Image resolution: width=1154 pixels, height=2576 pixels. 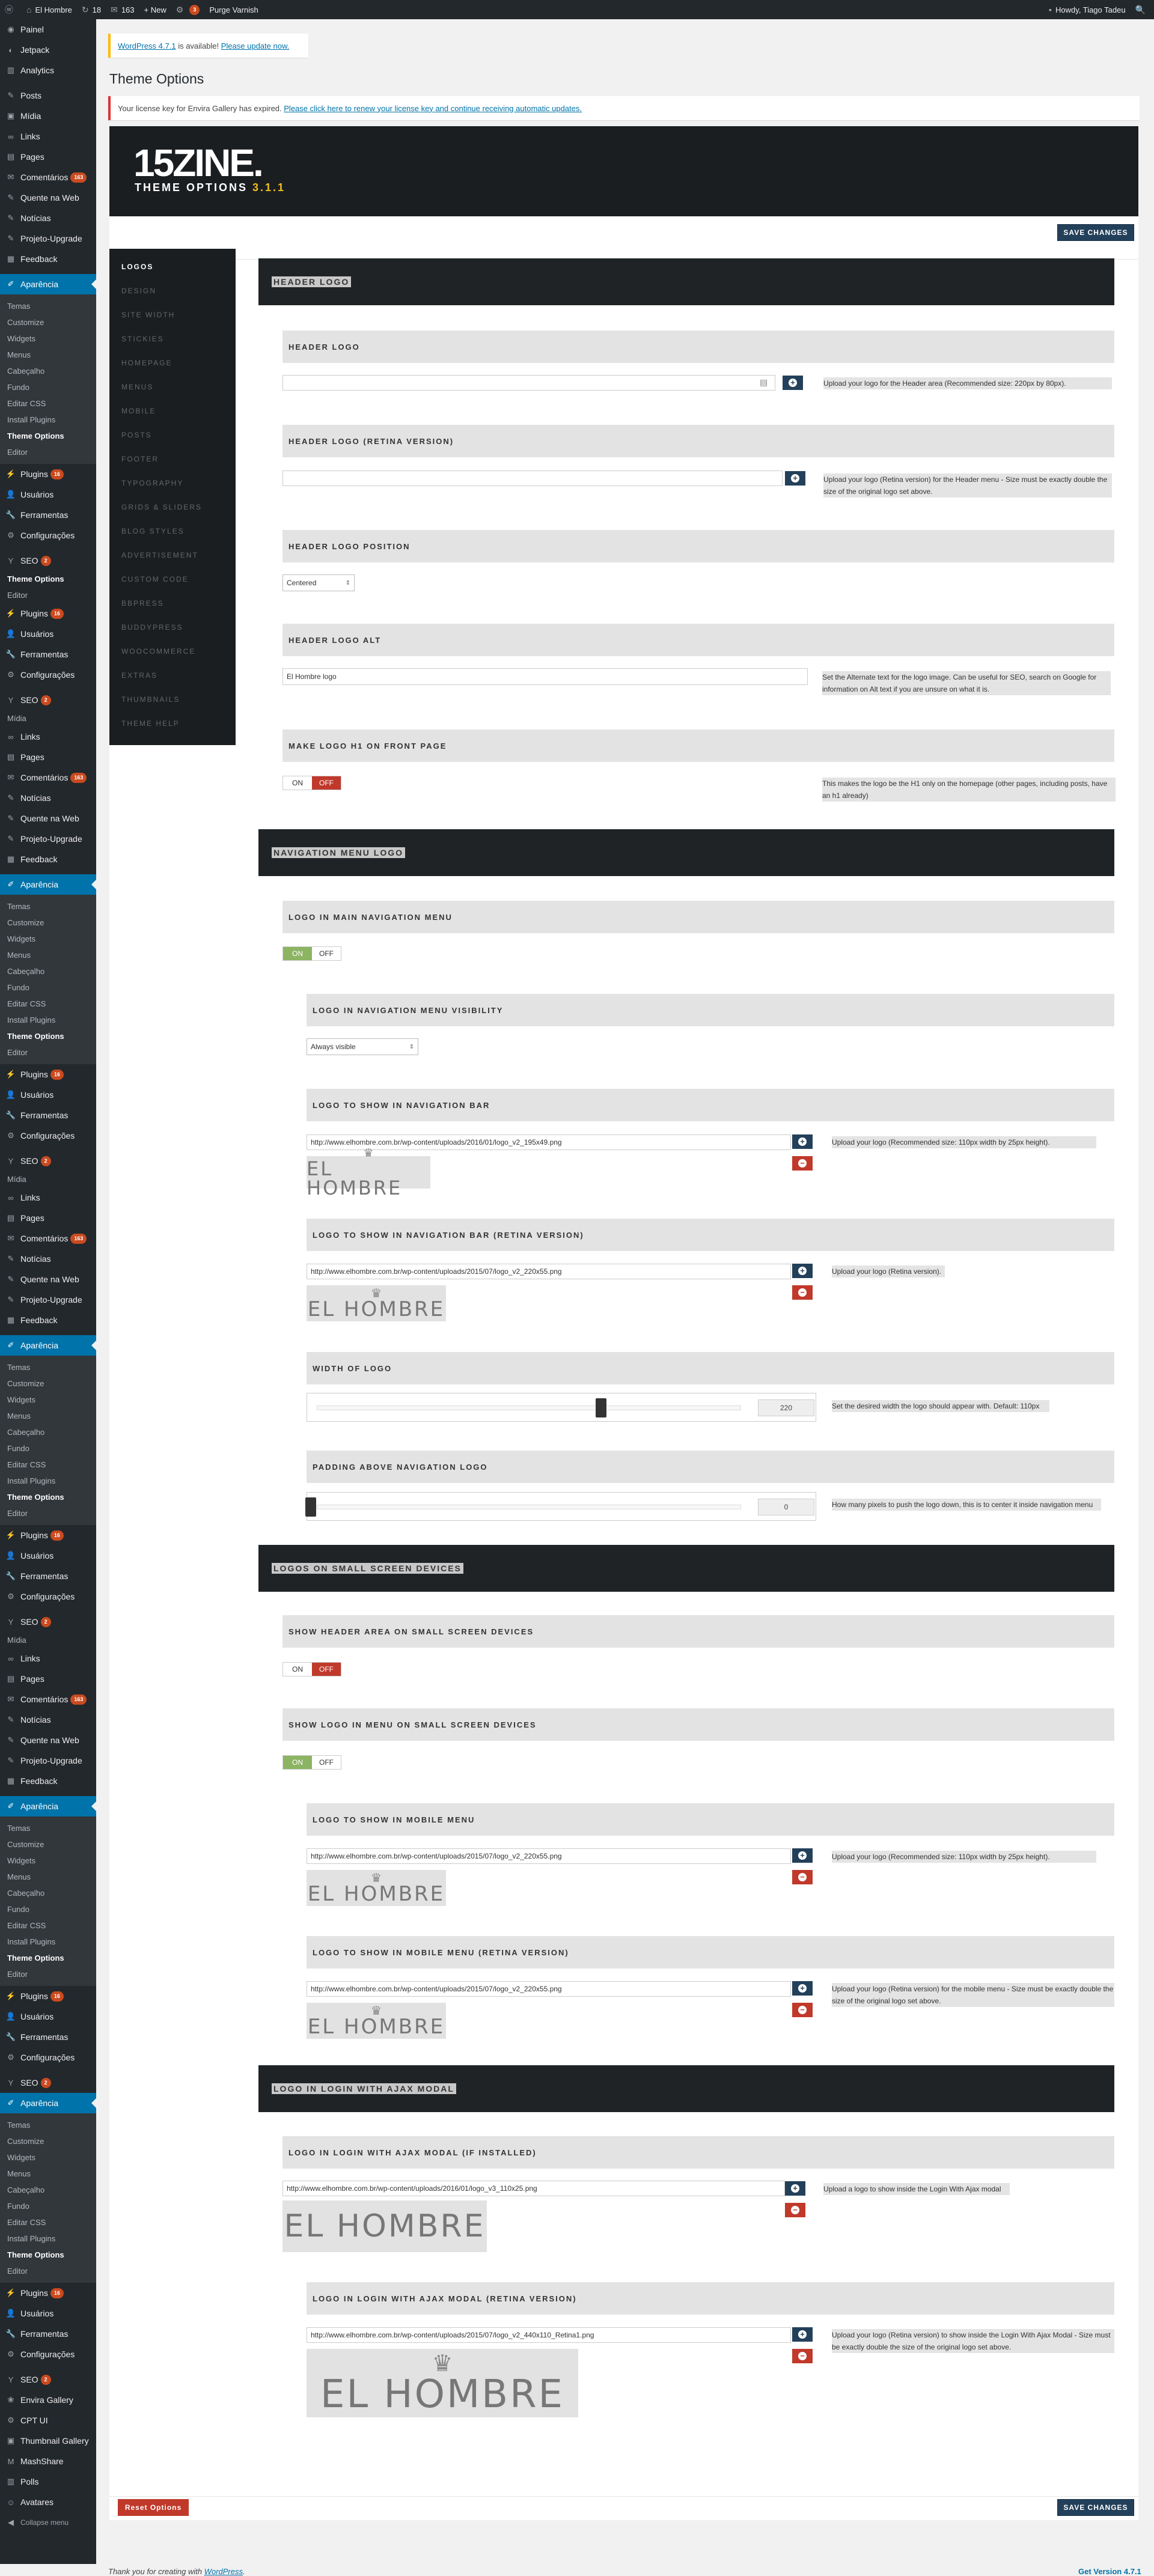 What do you see at coordinates (786, 1507) in the screenshot?
I see `logo-padding-value: 0` at bounding box center [786, 1507].